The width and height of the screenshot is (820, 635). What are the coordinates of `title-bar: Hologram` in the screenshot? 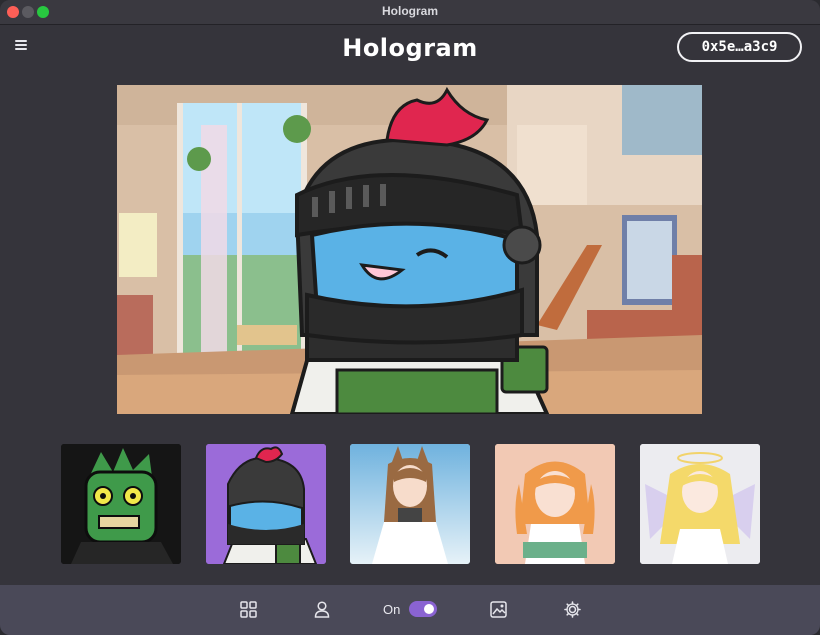 It's located at (410, 12).